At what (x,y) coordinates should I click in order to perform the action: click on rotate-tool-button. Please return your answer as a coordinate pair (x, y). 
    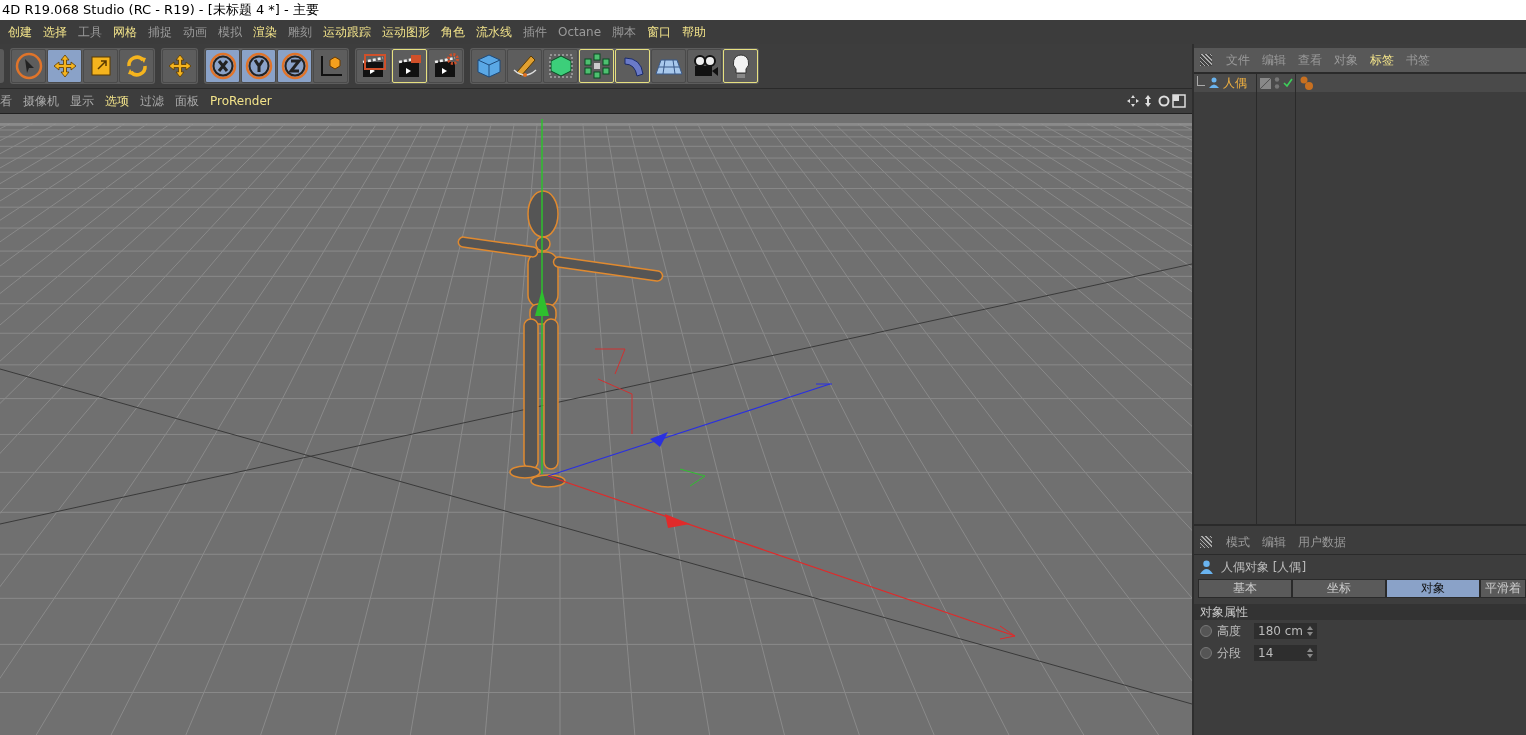
    Looking at the image, I should click on (136, 66).